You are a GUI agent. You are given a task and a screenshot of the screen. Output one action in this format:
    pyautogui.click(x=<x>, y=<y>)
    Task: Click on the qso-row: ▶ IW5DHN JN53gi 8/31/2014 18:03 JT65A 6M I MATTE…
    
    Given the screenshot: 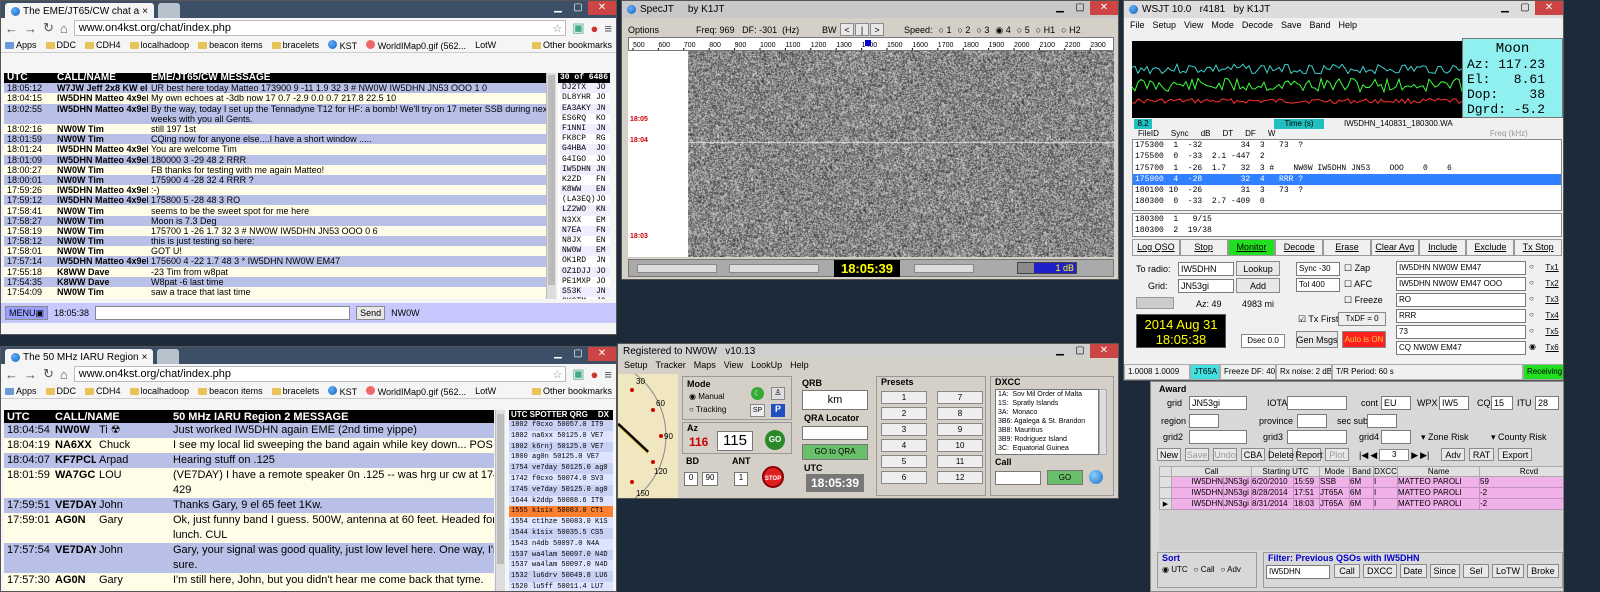 What is the action you would take?
    pyautogui.click(x=1361, y=504)
    